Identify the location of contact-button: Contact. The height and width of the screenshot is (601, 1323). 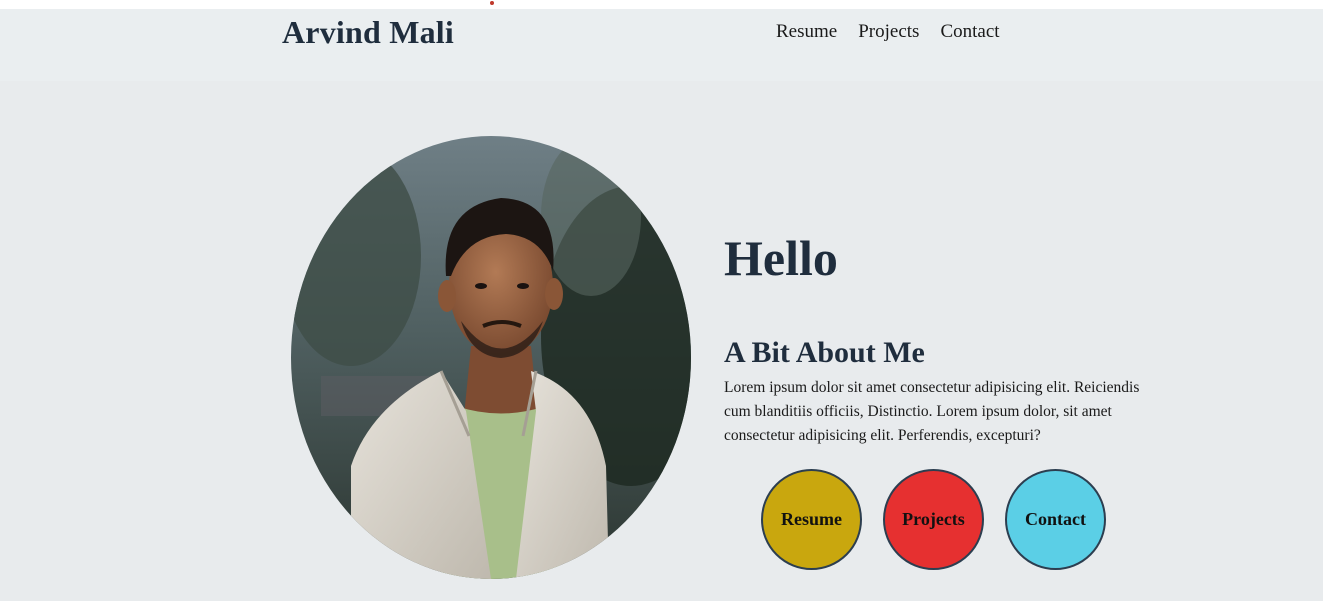
(1055, 519).